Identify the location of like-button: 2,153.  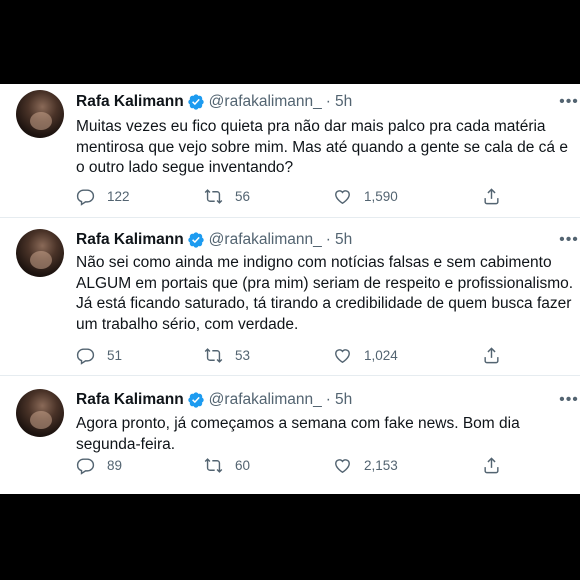
(365, 465).